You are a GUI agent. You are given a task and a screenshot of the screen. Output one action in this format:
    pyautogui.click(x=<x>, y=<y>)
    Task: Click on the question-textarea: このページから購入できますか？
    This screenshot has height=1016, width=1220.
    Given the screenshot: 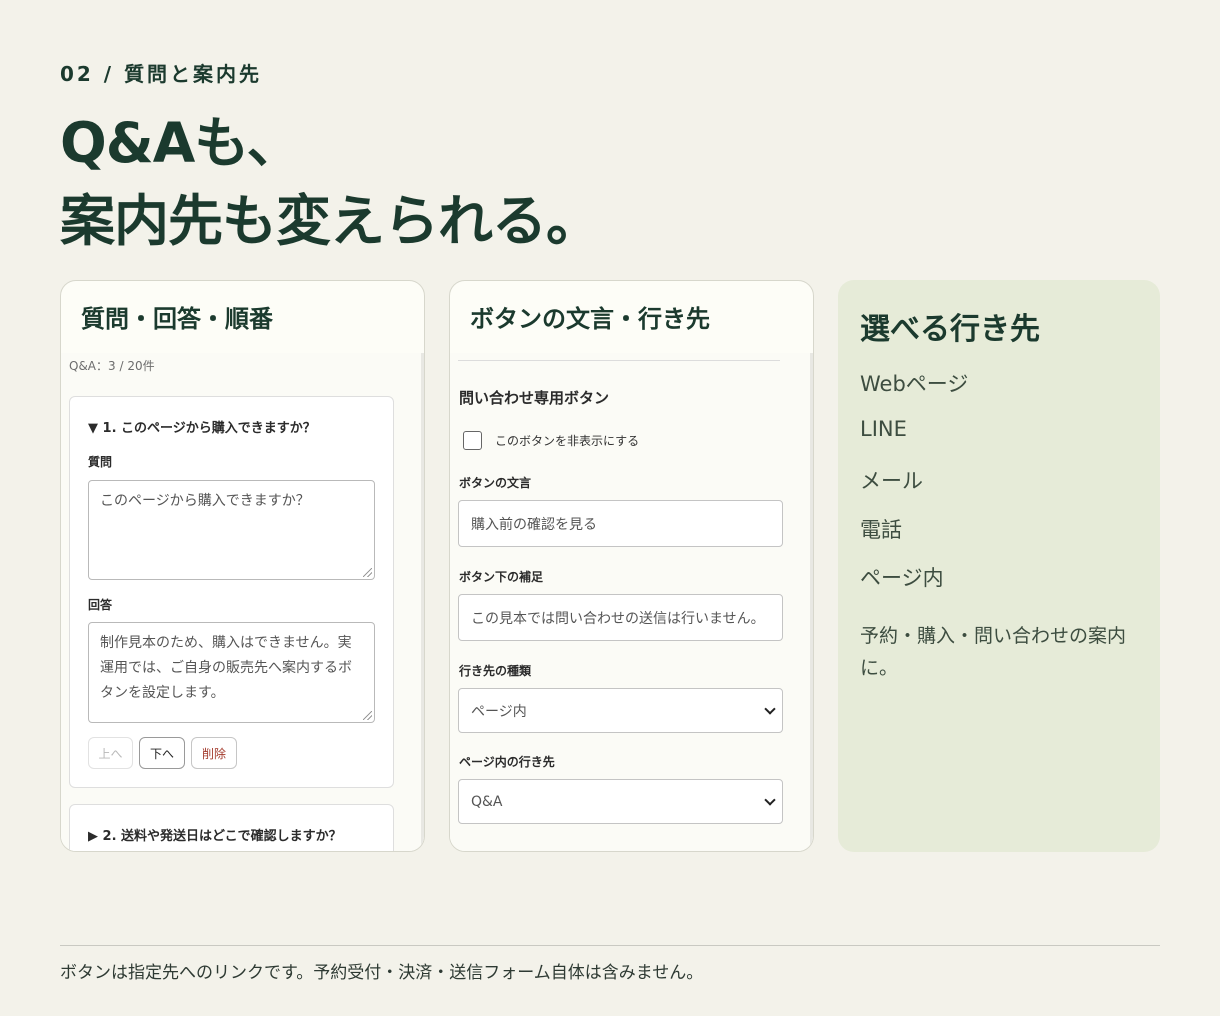 What is the action you would take?
    pyautogui.click(x=231, y=530)
    